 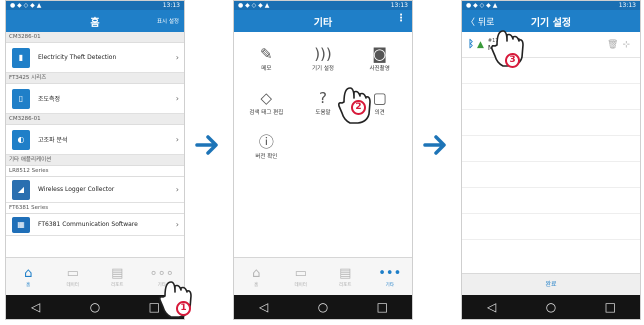 I want to click on tag-icon: ◇, so click(x=266, y=98).